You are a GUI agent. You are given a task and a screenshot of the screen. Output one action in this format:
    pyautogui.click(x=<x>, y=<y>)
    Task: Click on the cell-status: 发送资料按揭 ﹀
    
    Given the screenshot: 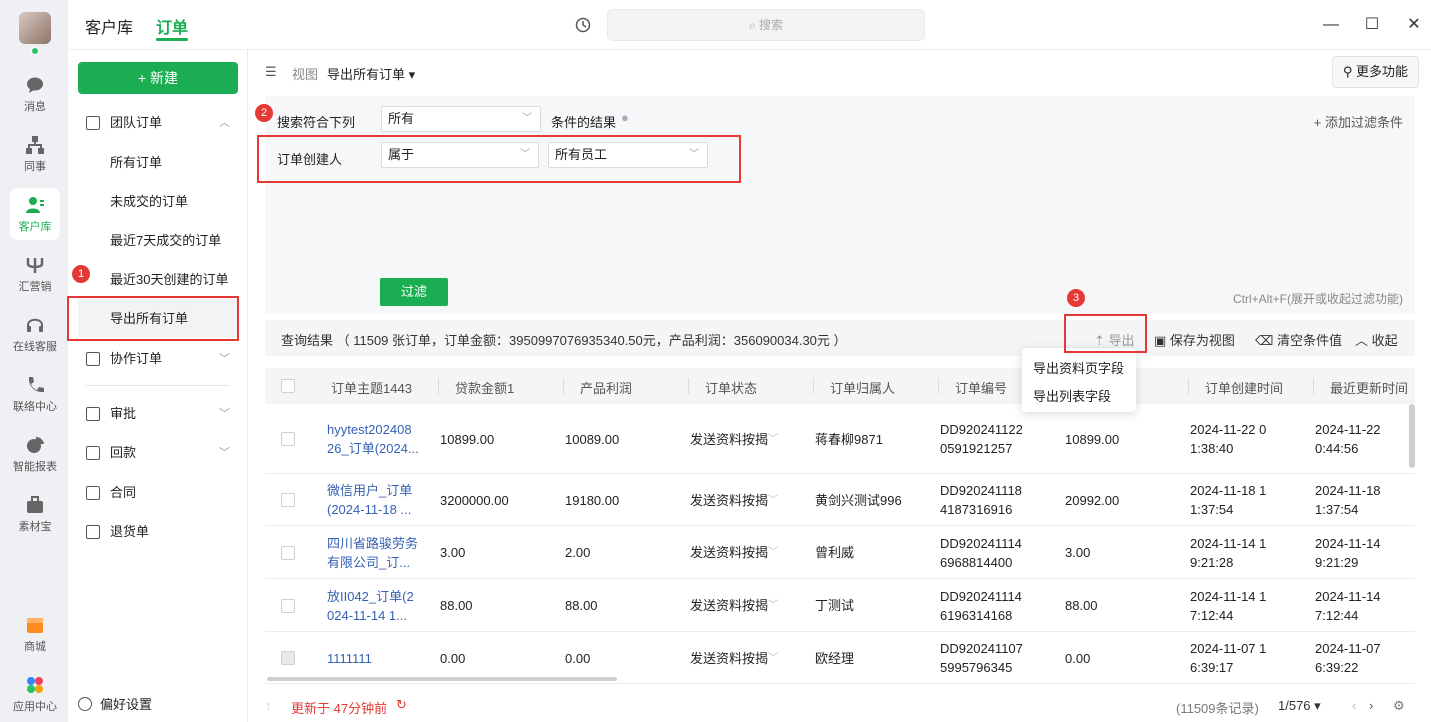 What is the action you would take?
    pyautogui.click(x=734, y=439)
    